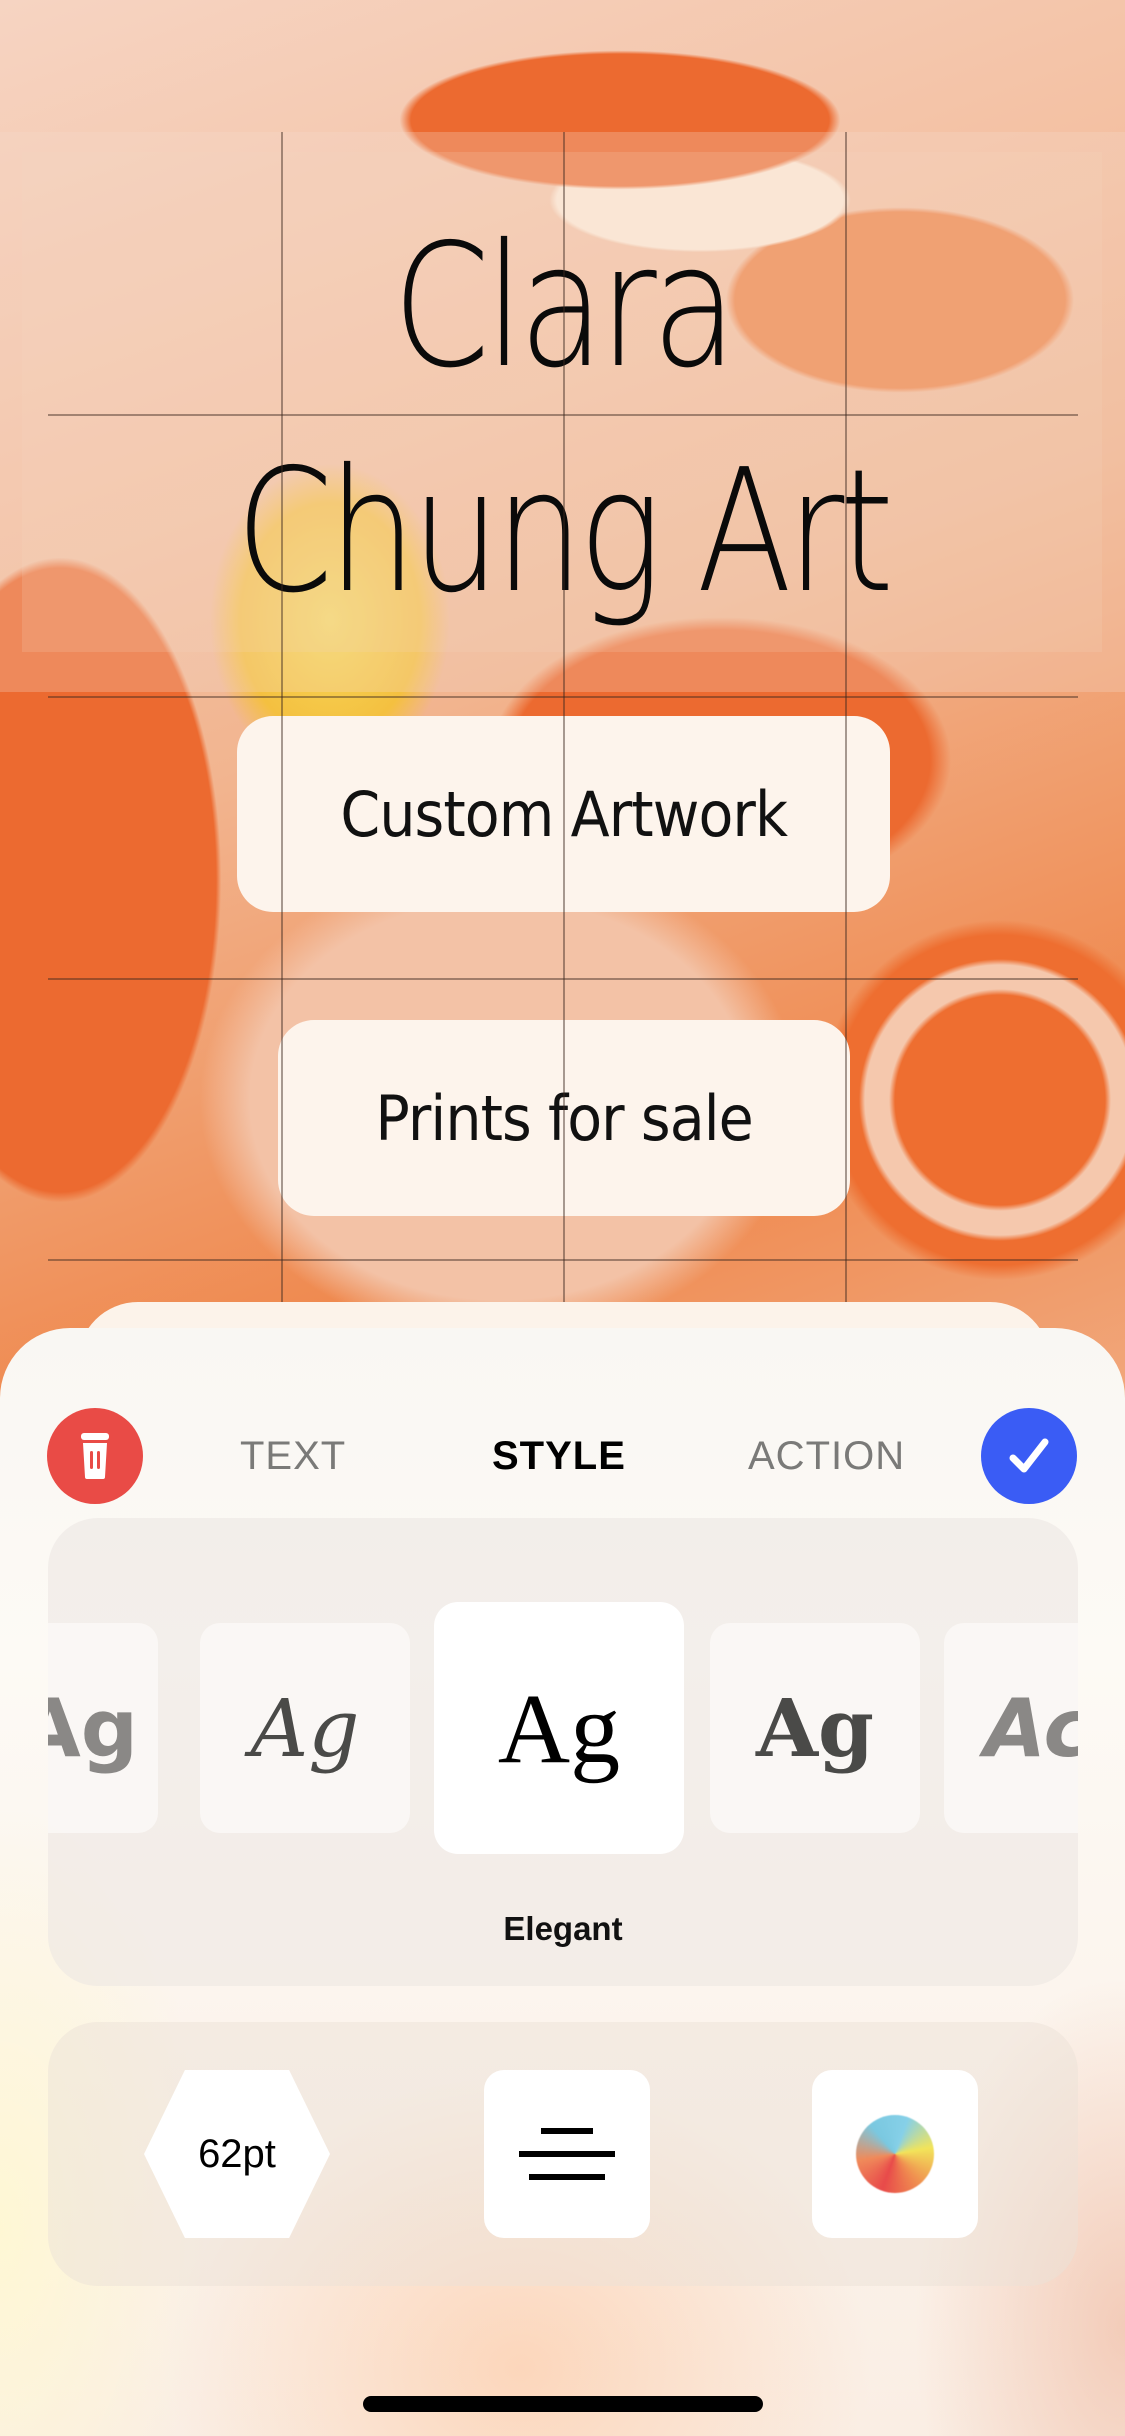  I want to click on color-wheel-icon, so click(895, 2154).